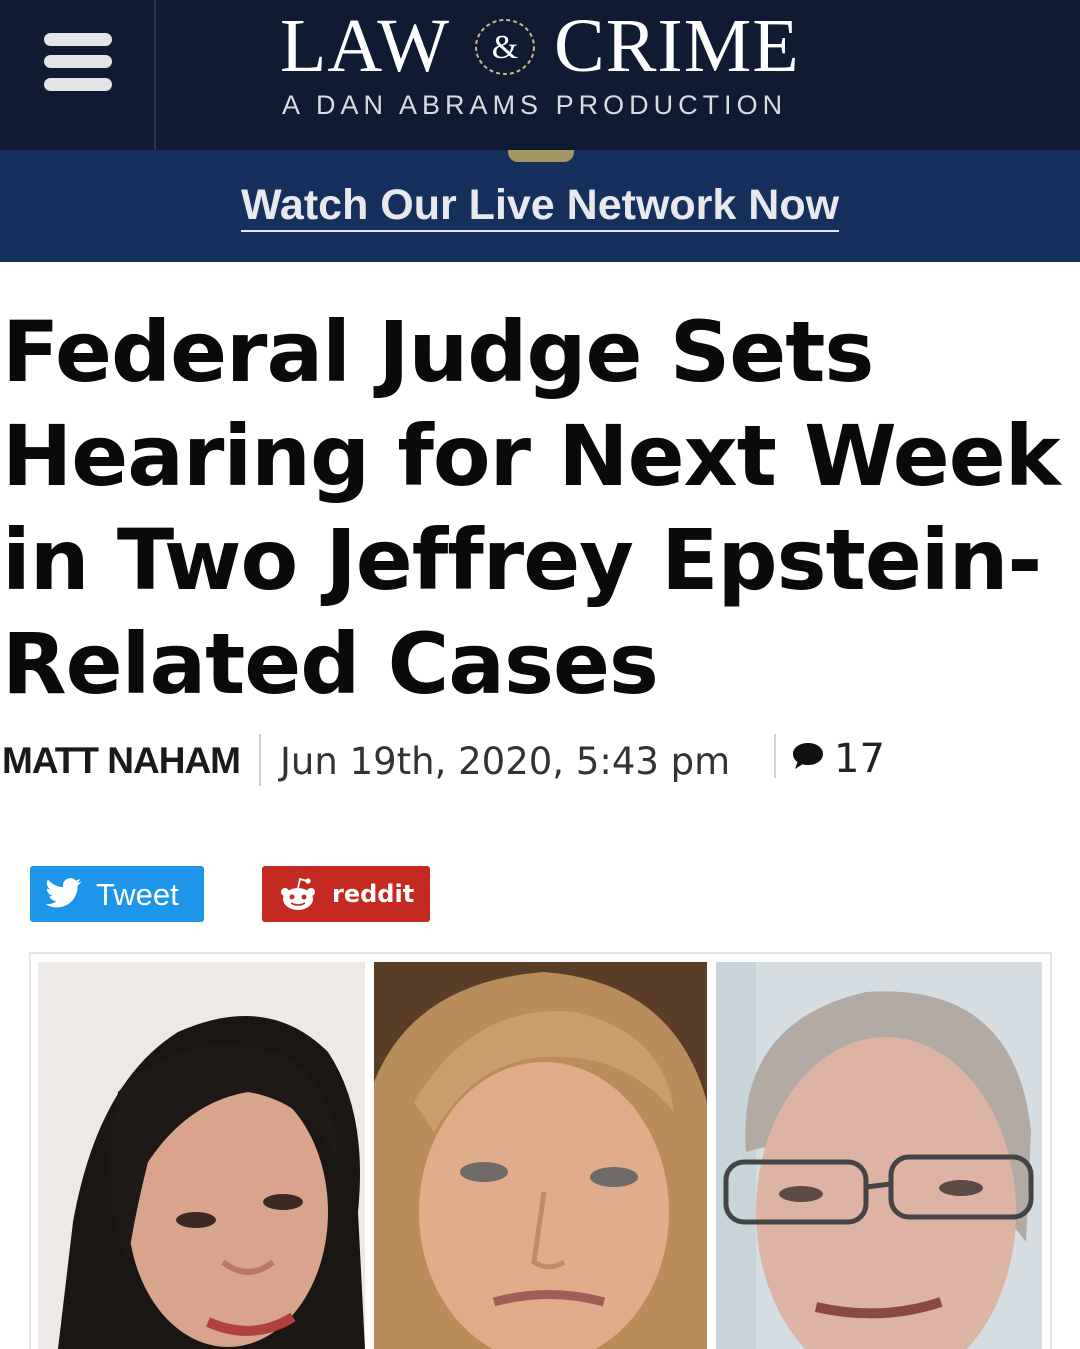  What do you see at coordinates (137, 894) in the screenshot?
I see `tweet-button-label: Tweet` at bounding box center [137, 894].